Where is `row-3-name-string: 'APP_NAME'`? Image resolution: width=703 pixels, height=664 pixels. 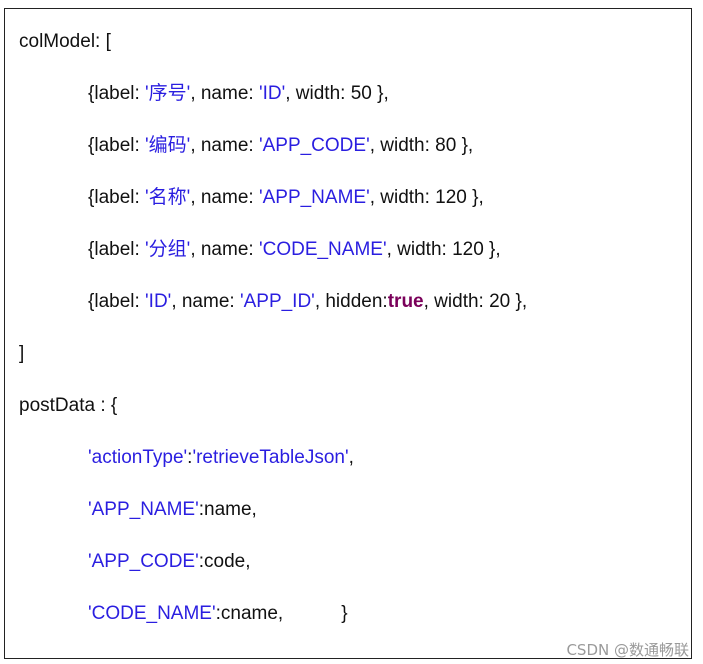
row-3-name-string: 'APP_NAME' is located at coordinates (314, 197).